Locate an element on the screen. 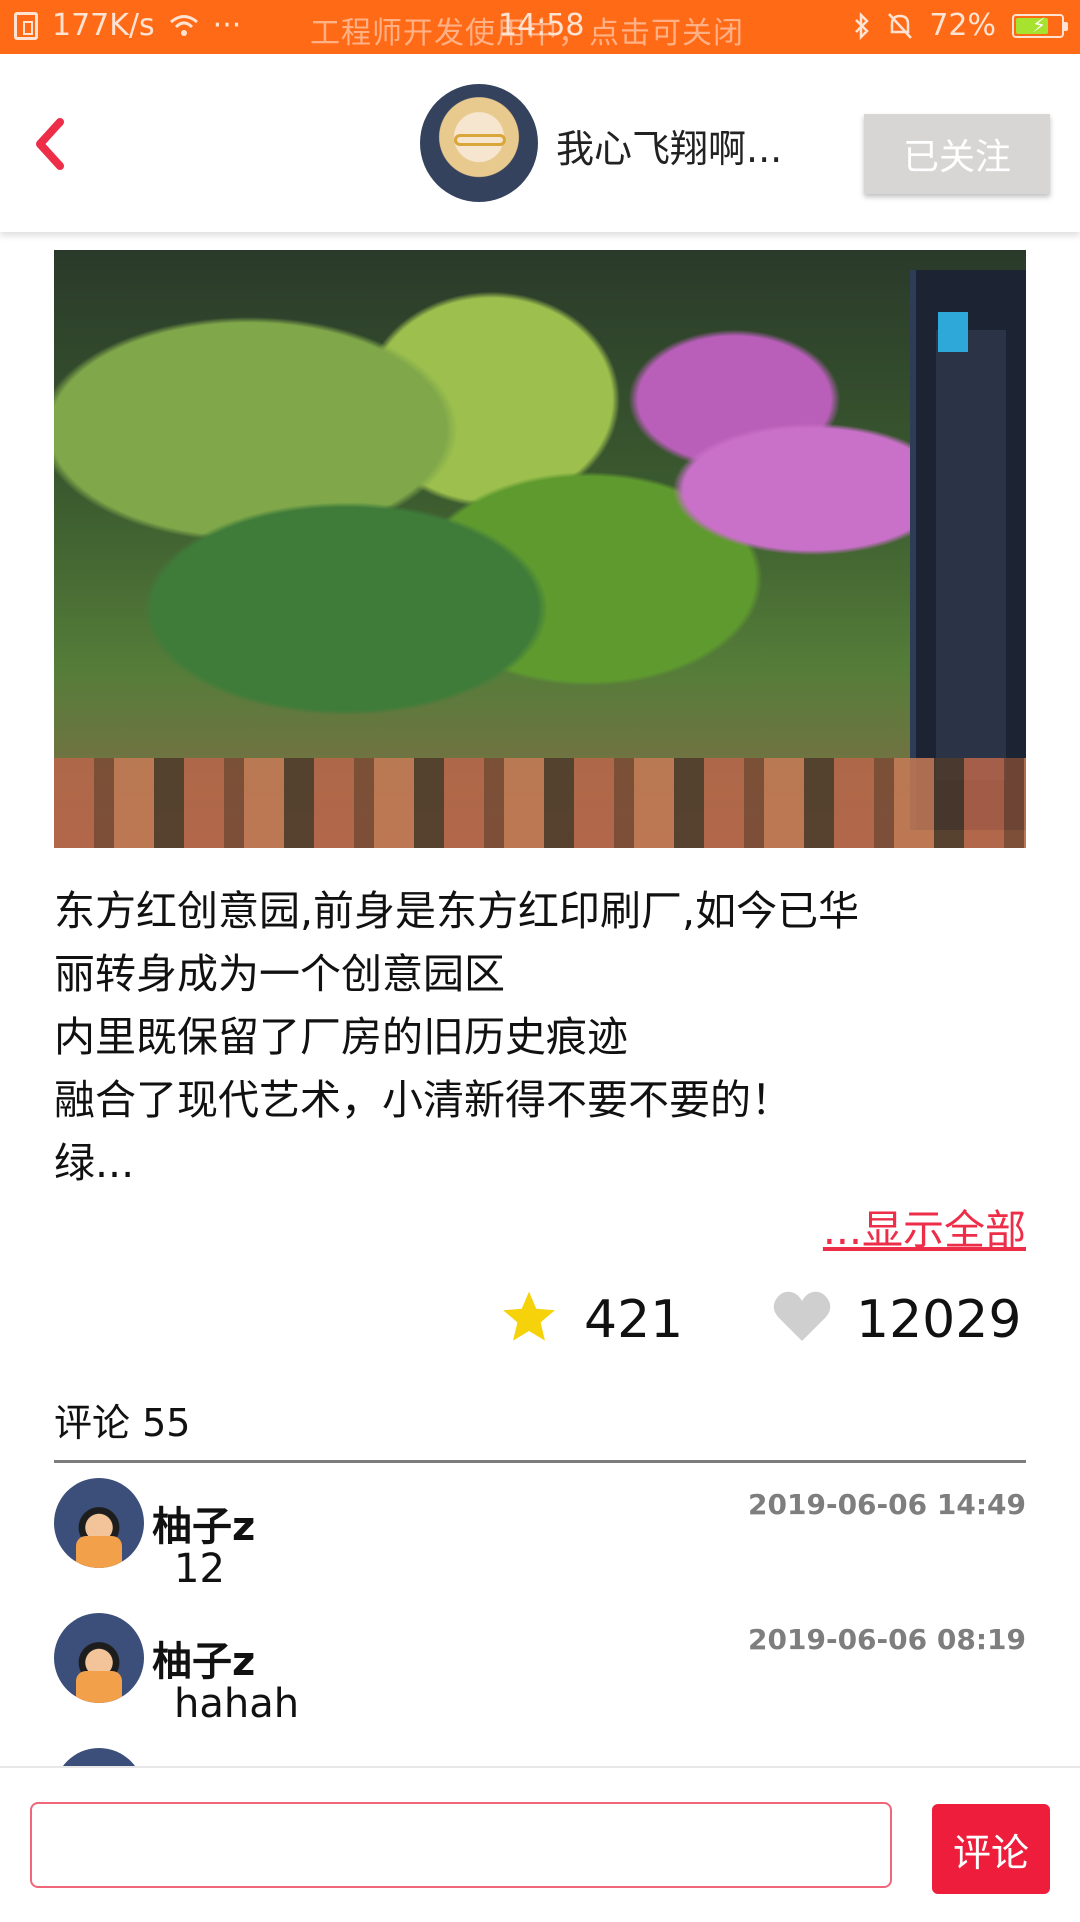  status-left: 177K/s ··· is located at coordinates (127, 25).